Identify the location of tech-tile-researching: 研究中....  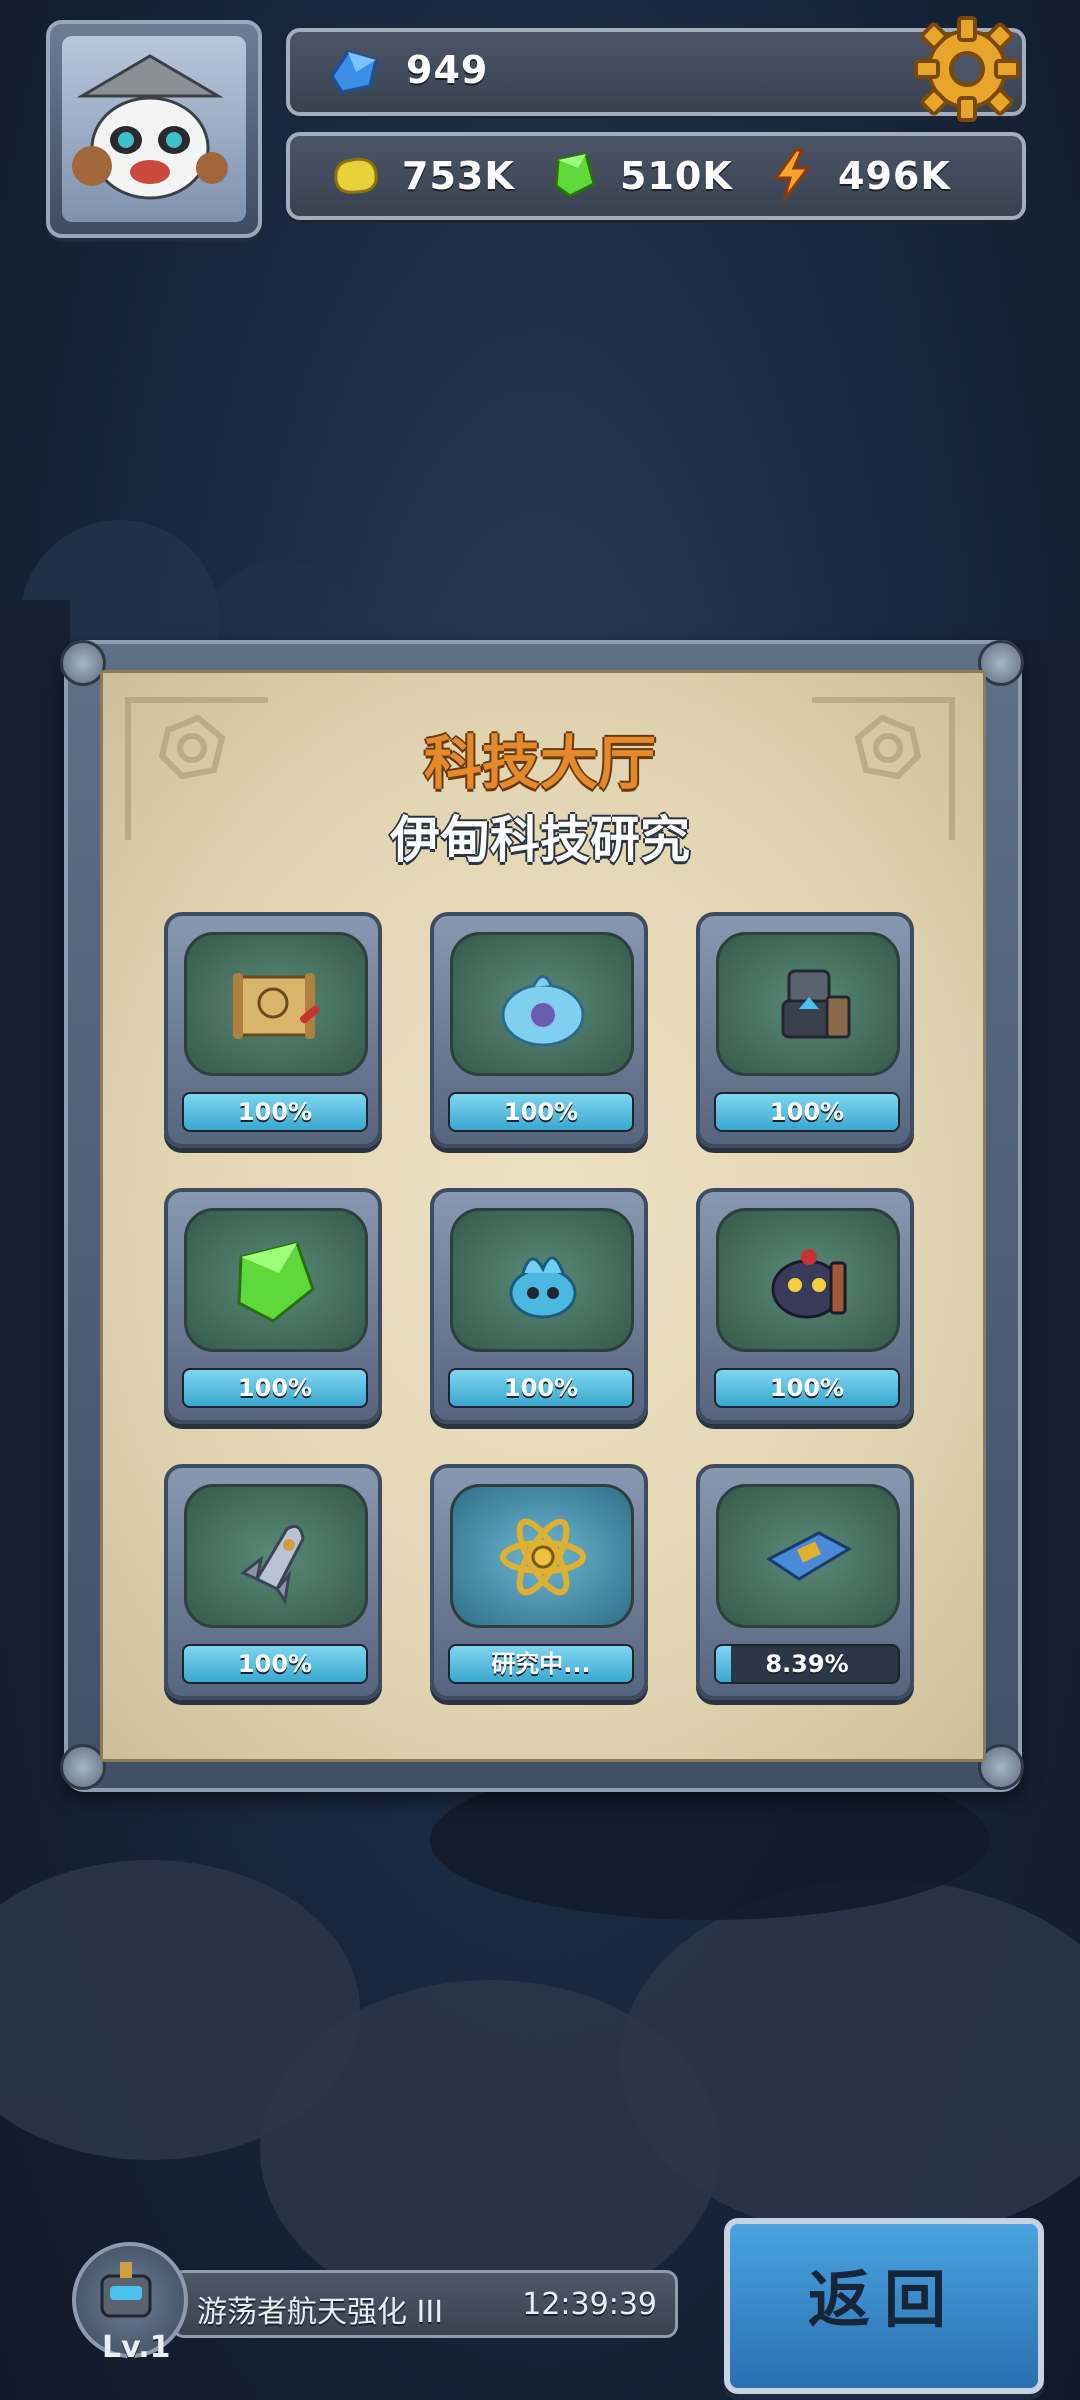
(539, 1582).